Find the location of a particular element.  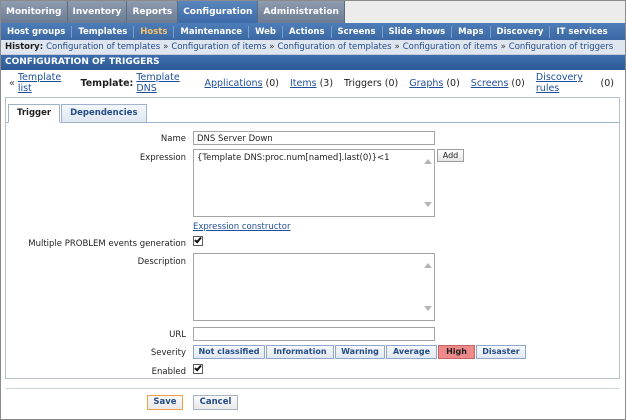

history-item-2: Configuration of items is located at coordinates (218, 47).